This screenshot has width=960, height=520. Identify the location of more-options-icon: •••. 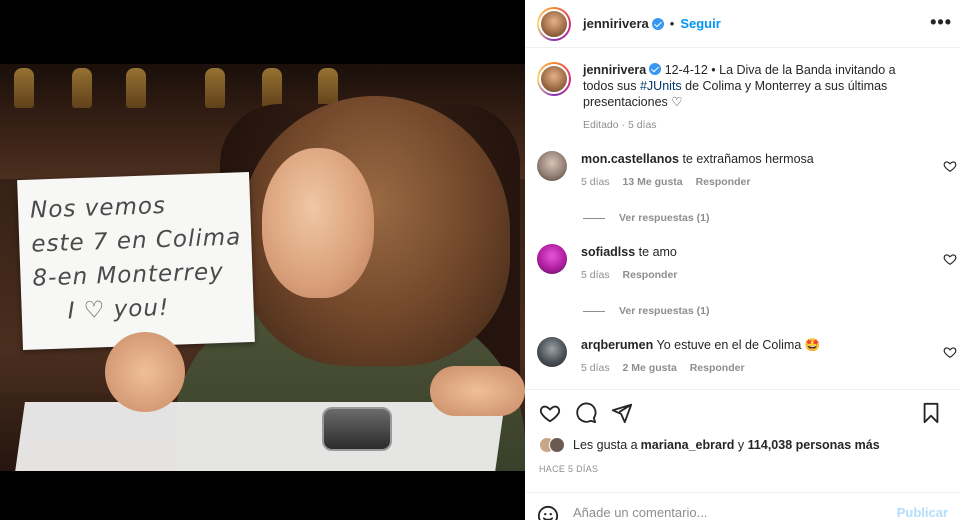
(941, 22).